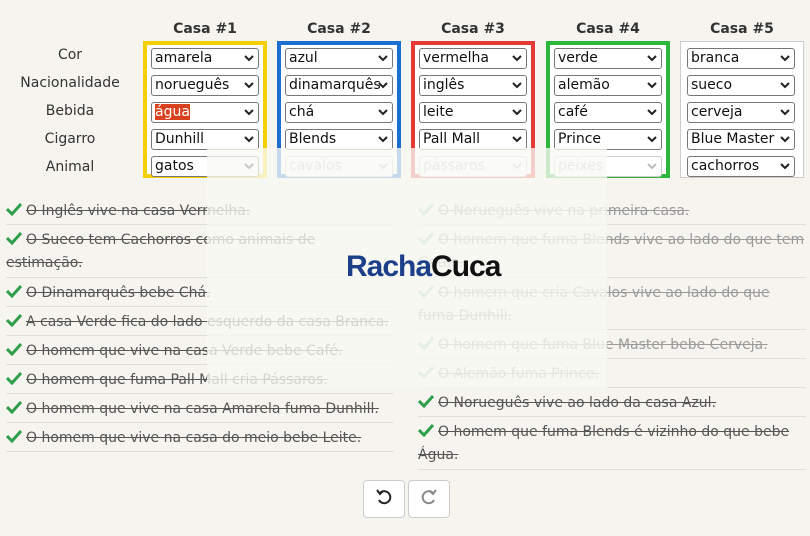  Describe the element at coordinates (717, 112) in the screenshot. I see `select-value: cerveja` at that location.